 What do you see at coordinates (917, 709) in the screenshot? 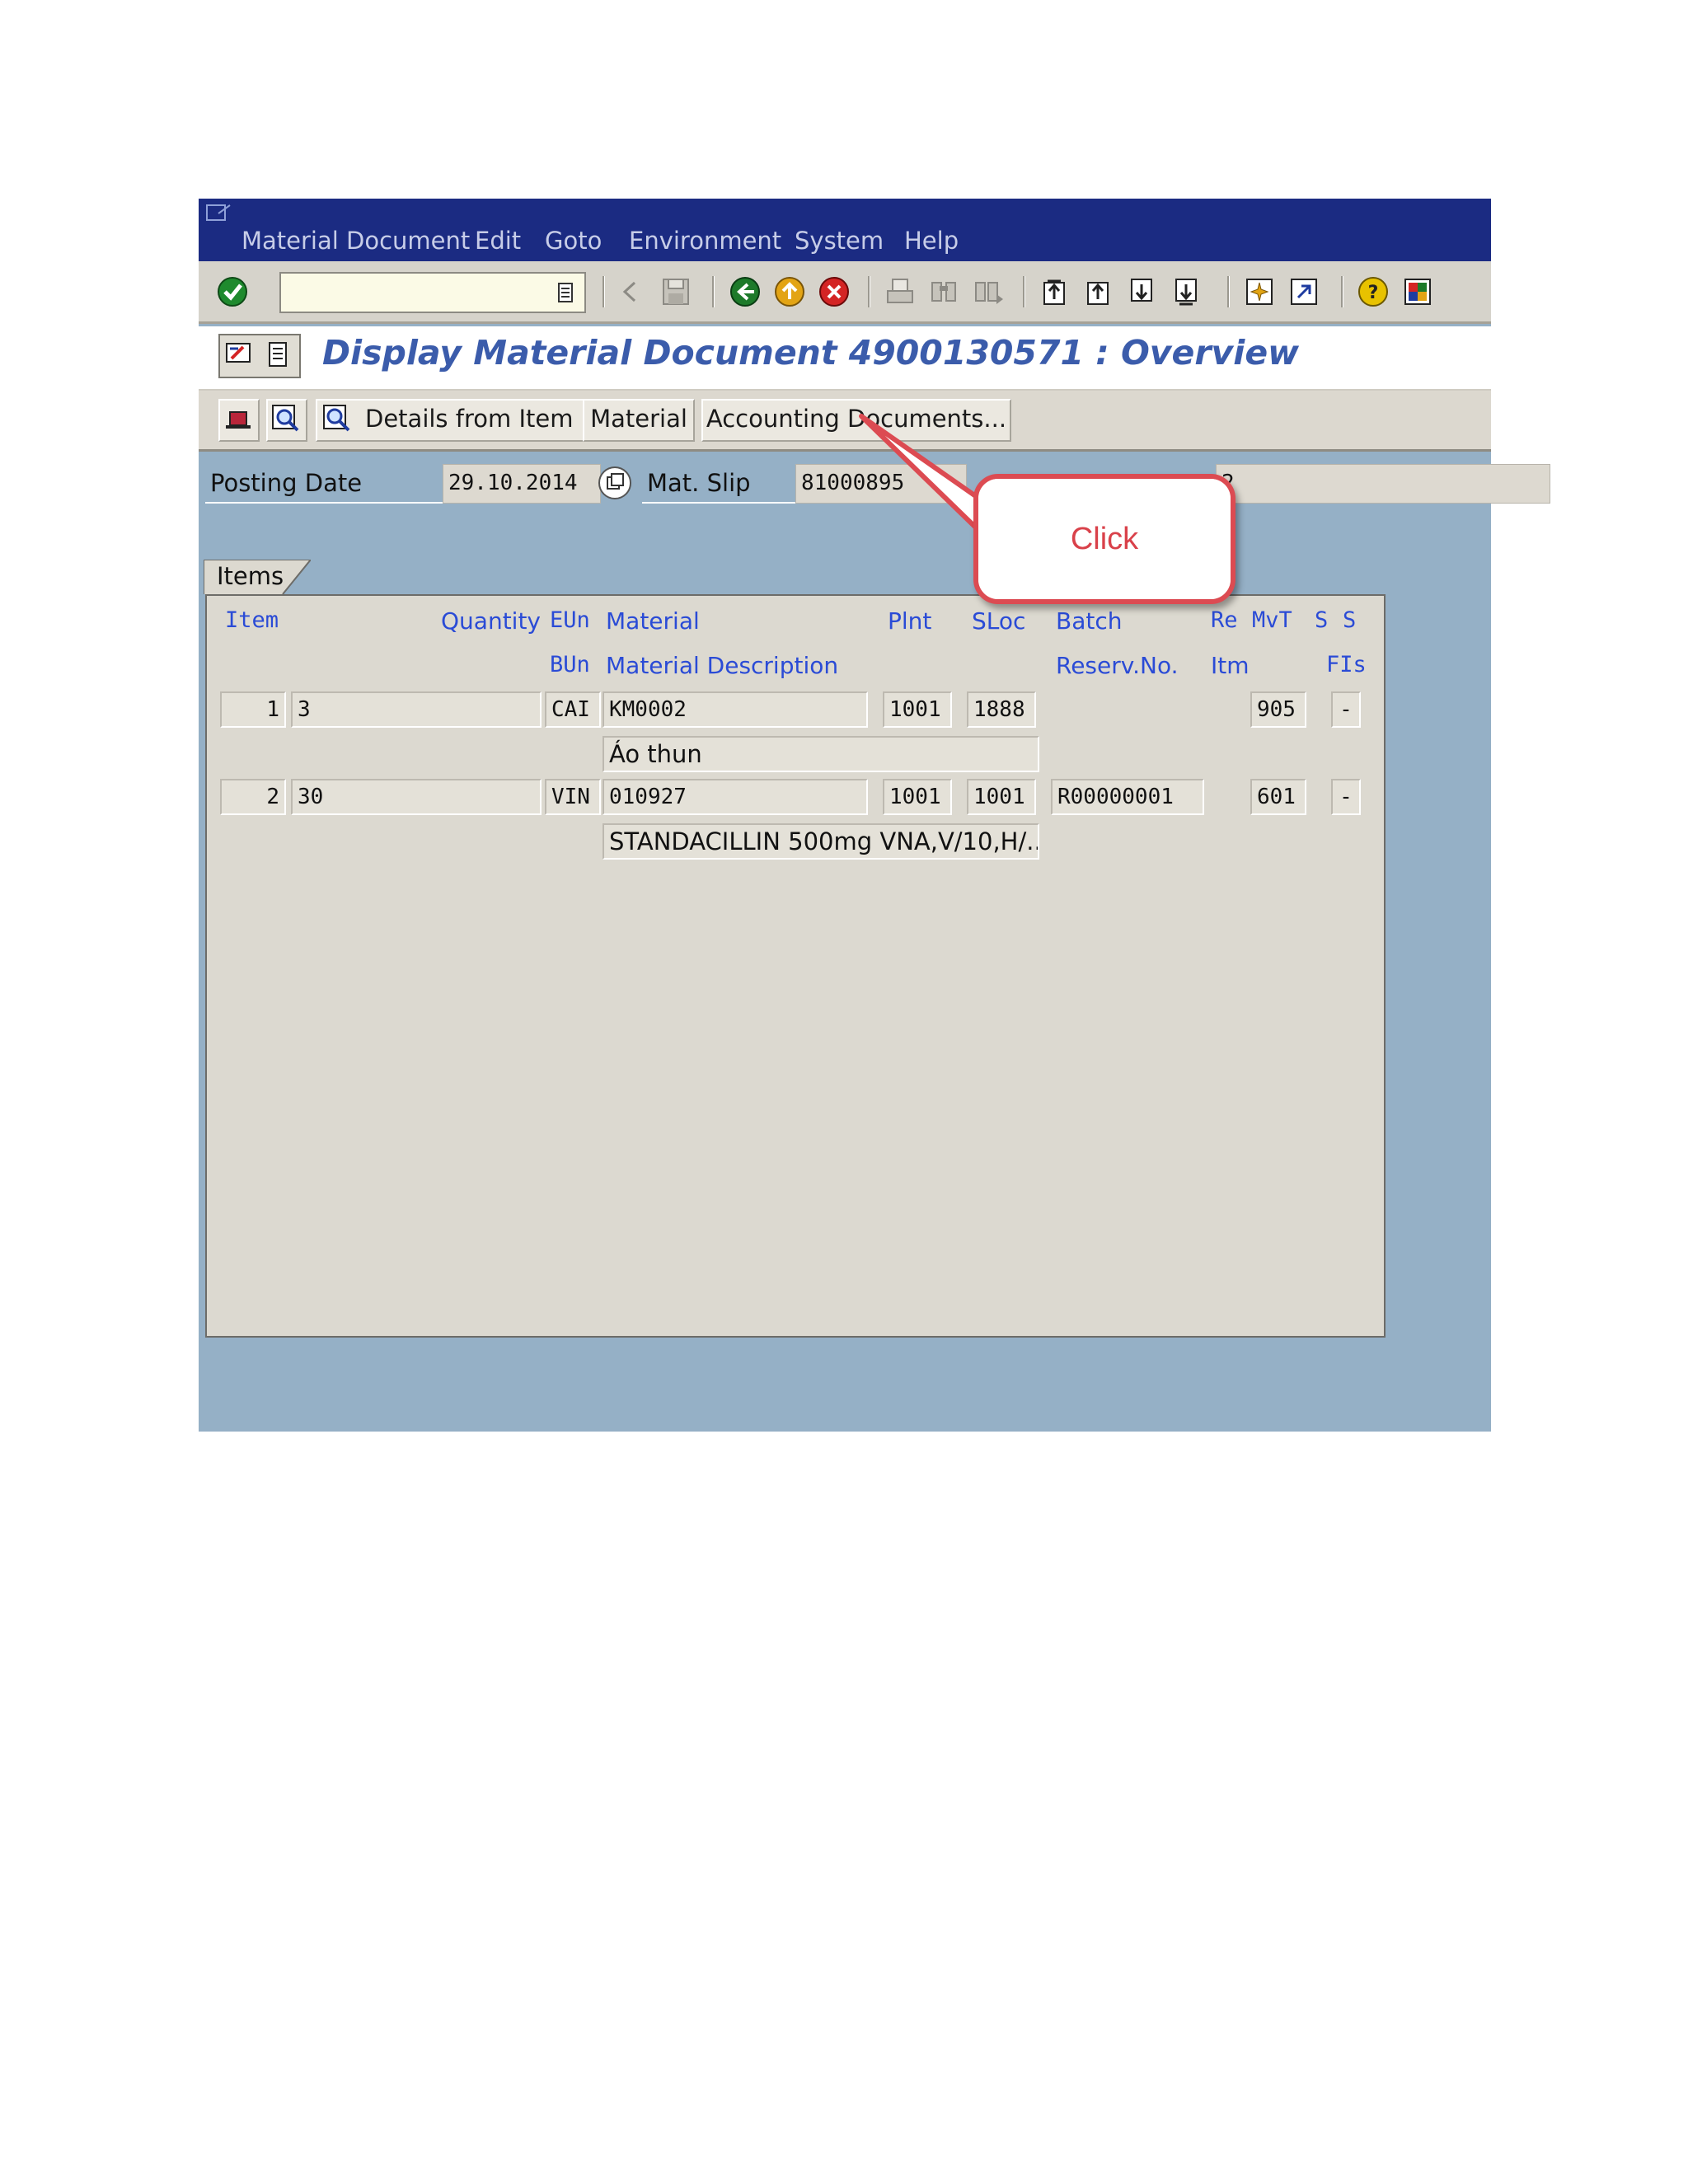
I see `row1-plnt: 1001` at bounding box center [917, 709].